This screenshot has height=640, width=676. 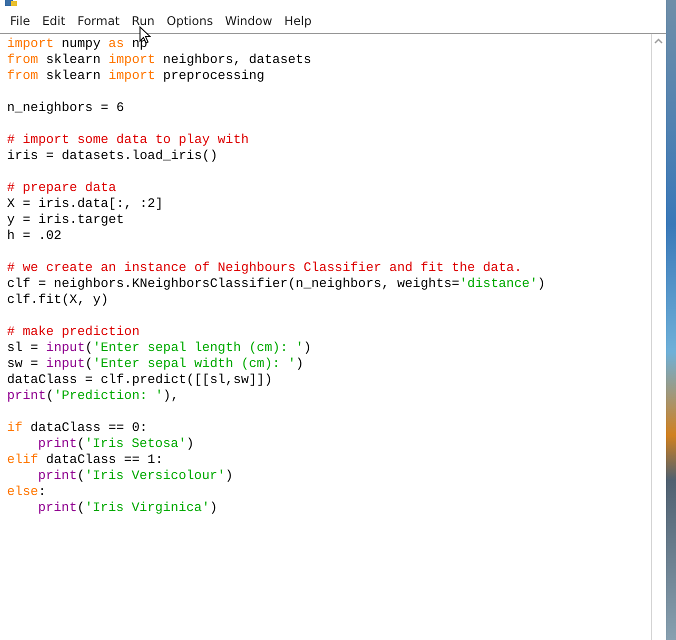 What do you see at coordinates (115, 444) in the screenshot?
I see `code-line: print('Iris Setosa')` at bounding box center [115, 444].